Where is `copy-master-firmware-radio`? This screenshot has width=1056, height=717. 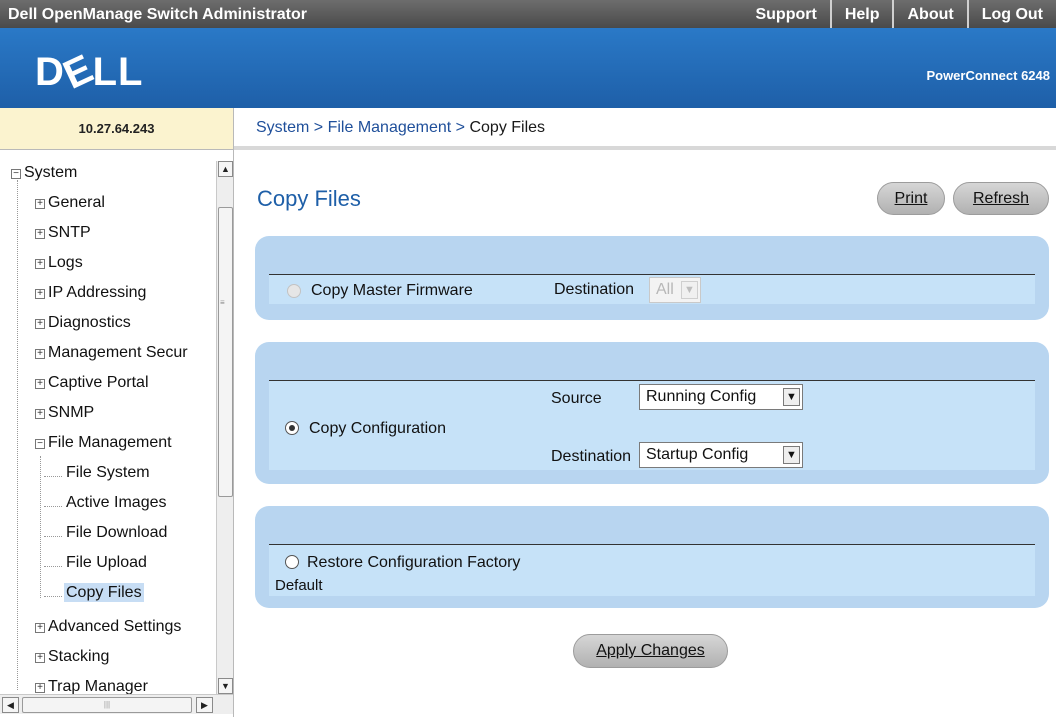 copy-master-firmware-radio is located at coordinates (294, 291).